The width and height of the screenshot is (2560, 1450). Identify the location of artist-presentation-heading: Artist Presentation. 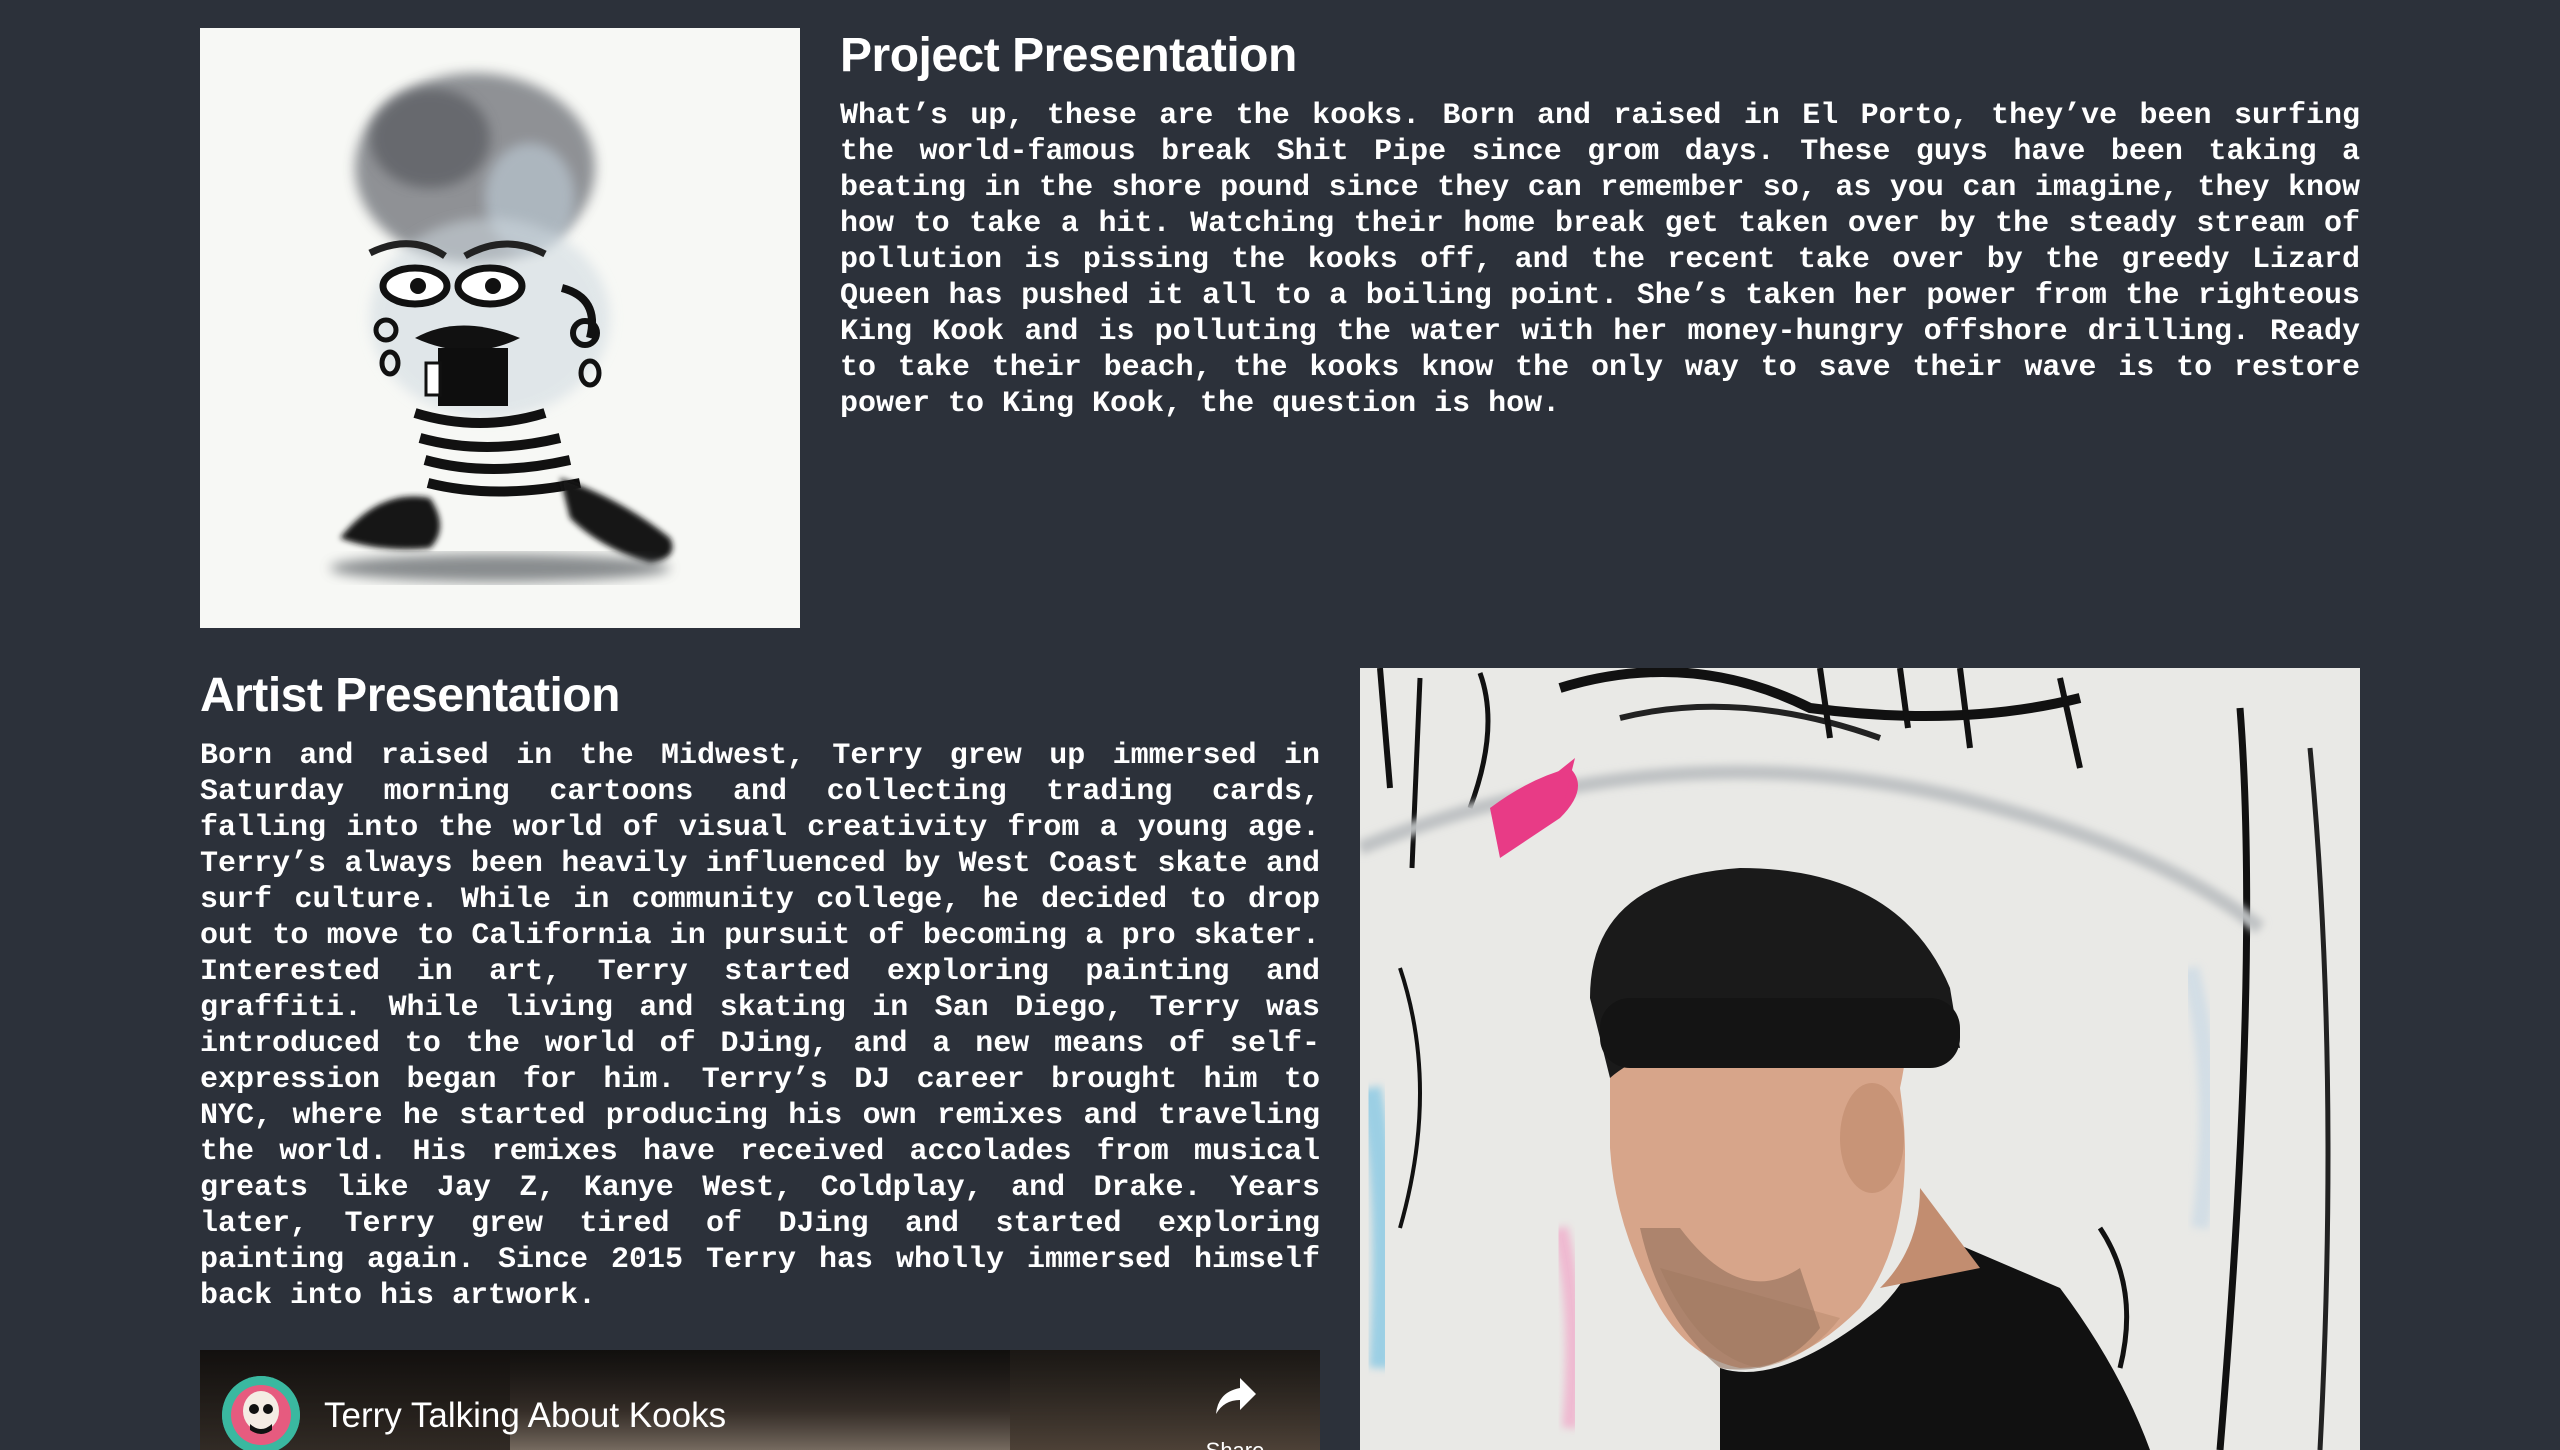
(410, 695).